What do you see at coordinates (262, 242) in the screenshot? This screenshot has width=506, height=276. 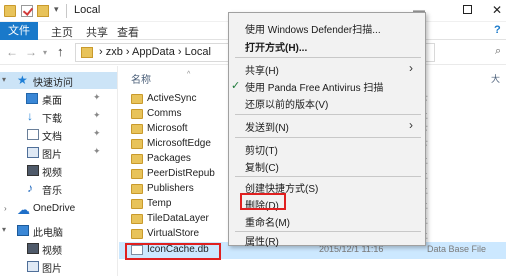 I see `menu-item-label: 属性(R)` at bounding box center [262, 242].